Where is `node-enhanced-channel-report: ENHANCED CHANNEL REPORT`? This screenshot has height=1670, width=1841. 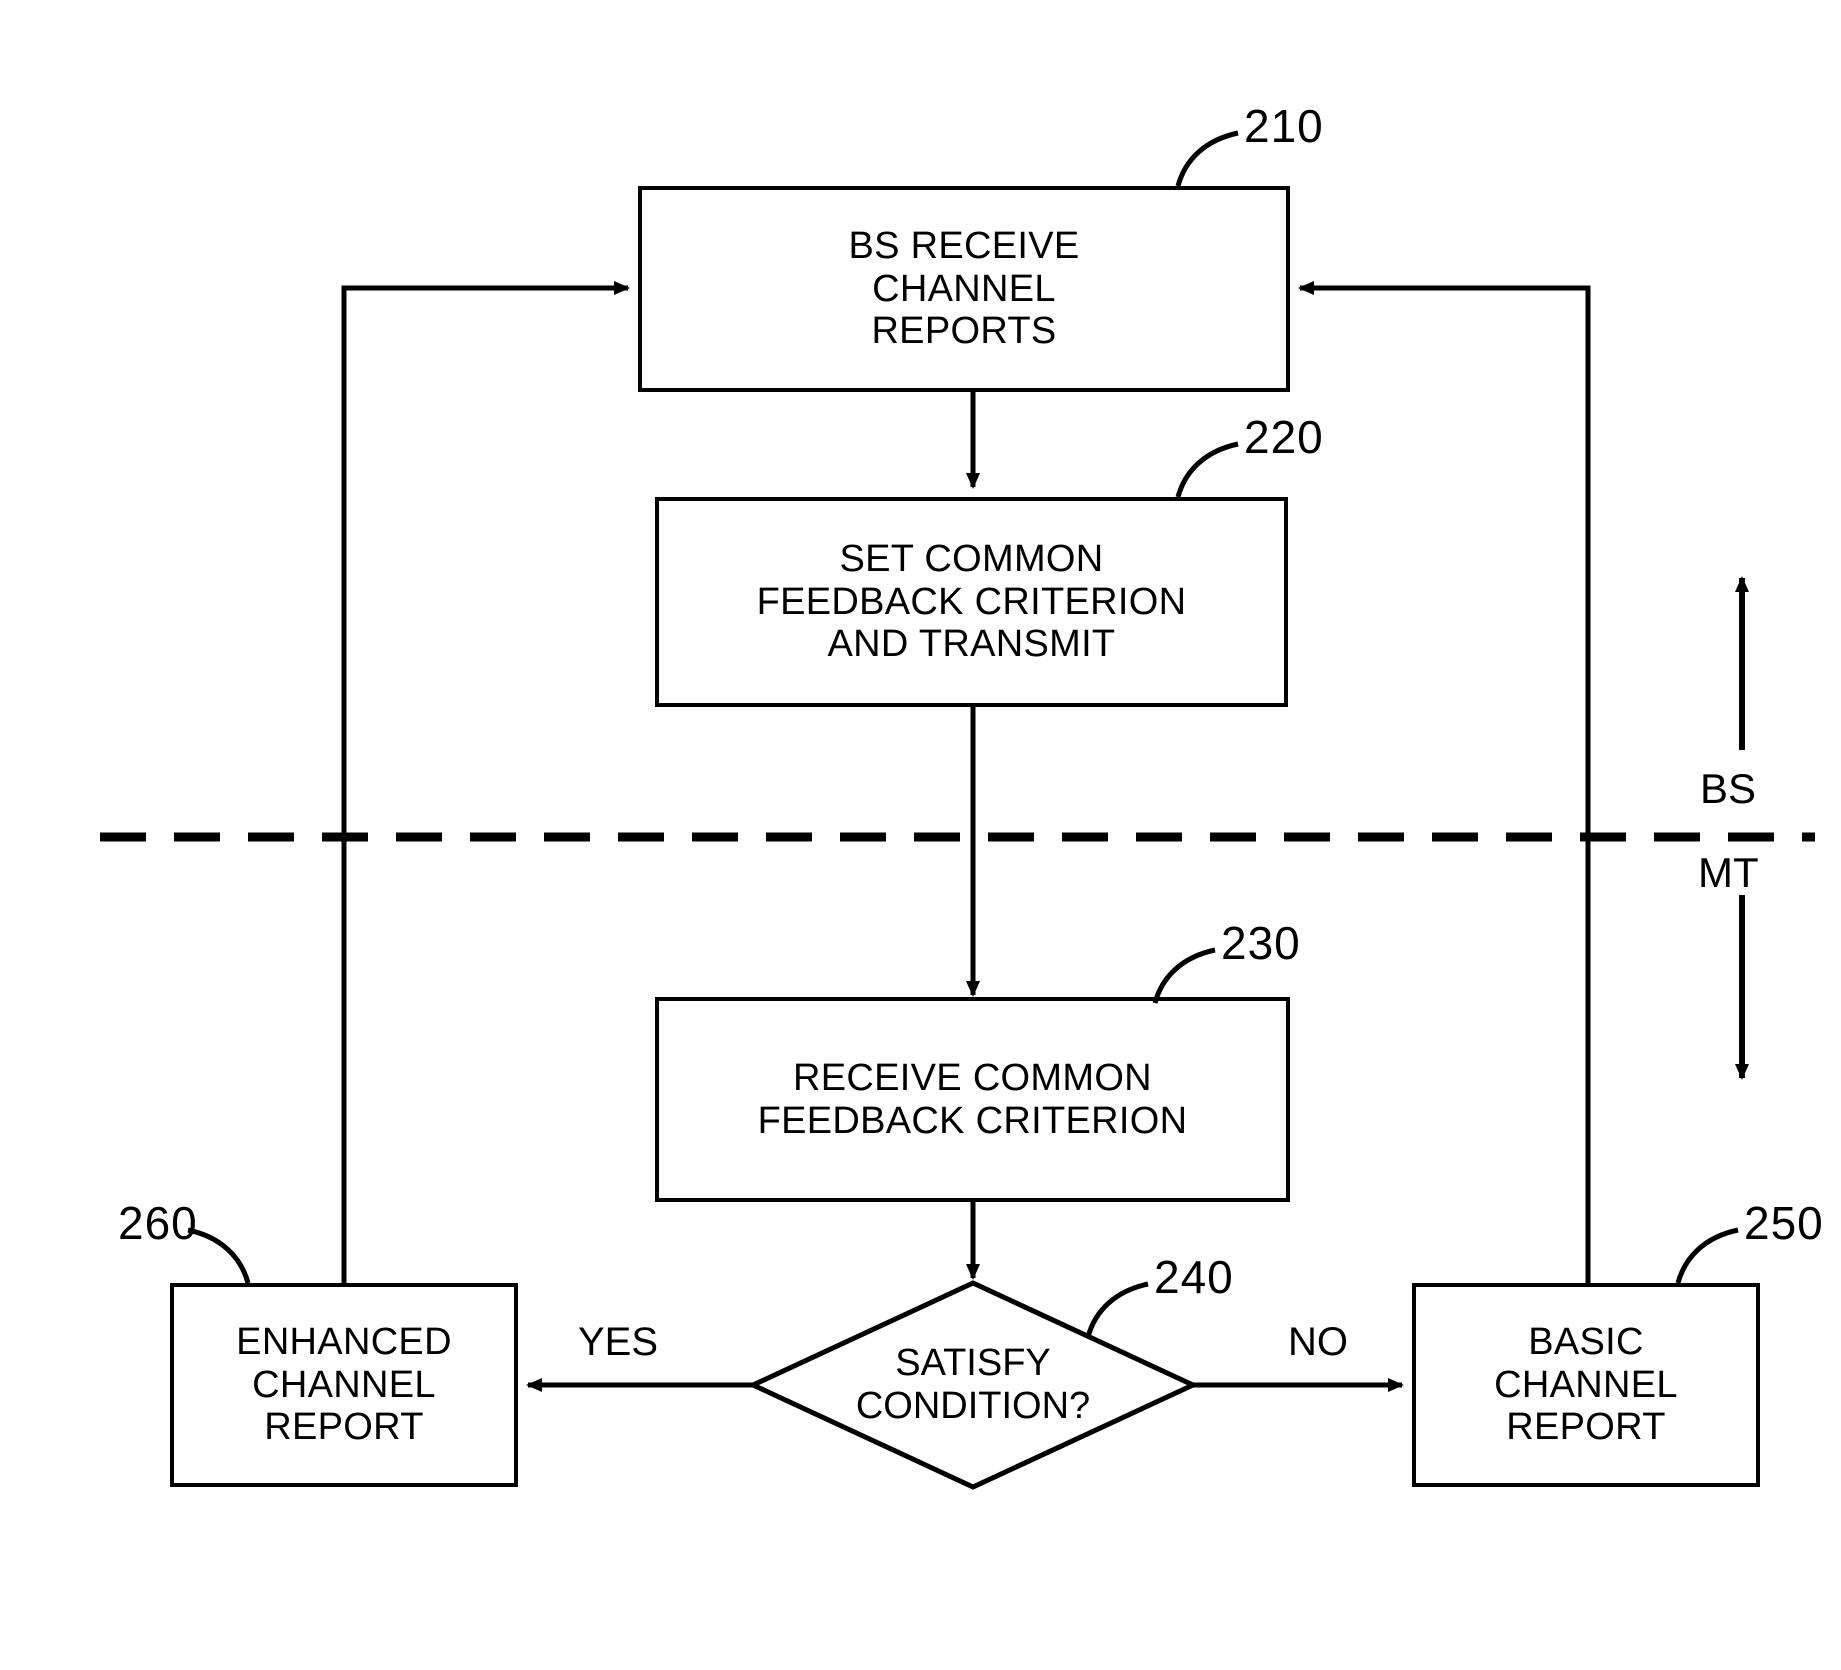 node-enhanced-channel-report: ENHANCED CHANNEL REPORT is located at coordinates (344, 1385).